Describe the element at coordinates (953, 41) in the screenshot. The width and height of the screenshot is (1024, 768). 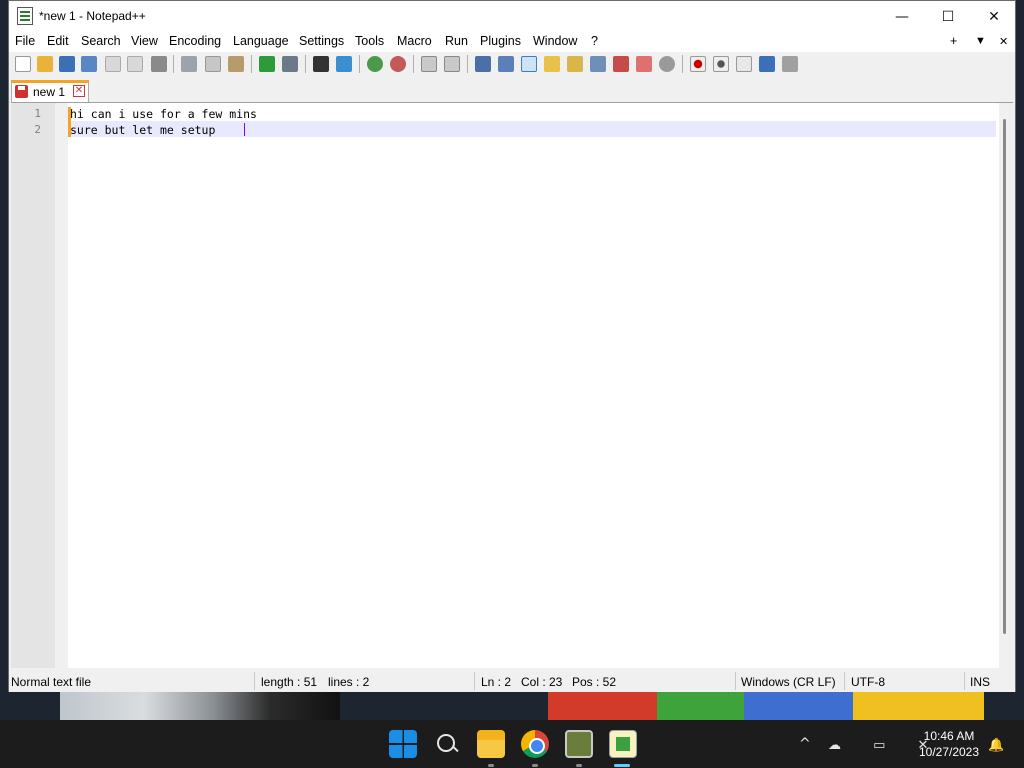
I see `add-tab-icon: +` at that location.